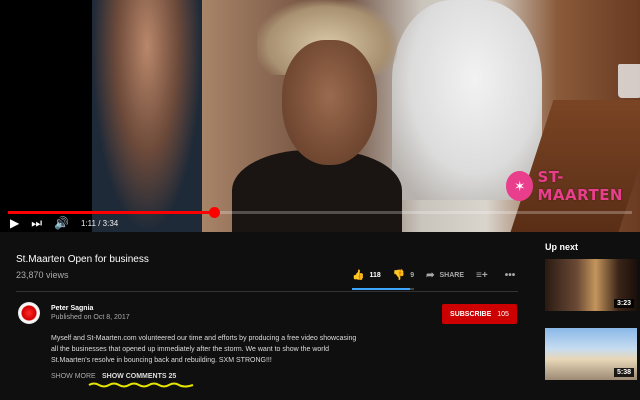 This screenshot has width=640, height=400. What do you see at coordinates (375, 275) in the screenshot?
I see `like-count: 118` at bounding box center [375, 275].